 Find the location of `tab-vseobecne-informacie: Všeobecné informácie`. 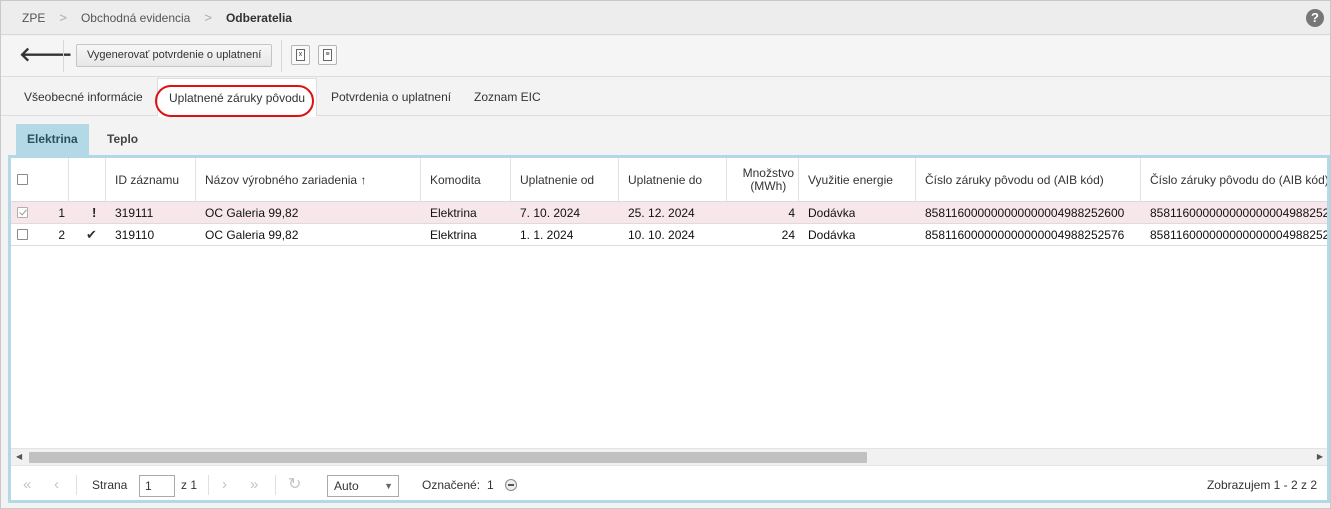

tab-vseobecne-informacie: Všeobecné informácie is located at coordinates (83, 97).